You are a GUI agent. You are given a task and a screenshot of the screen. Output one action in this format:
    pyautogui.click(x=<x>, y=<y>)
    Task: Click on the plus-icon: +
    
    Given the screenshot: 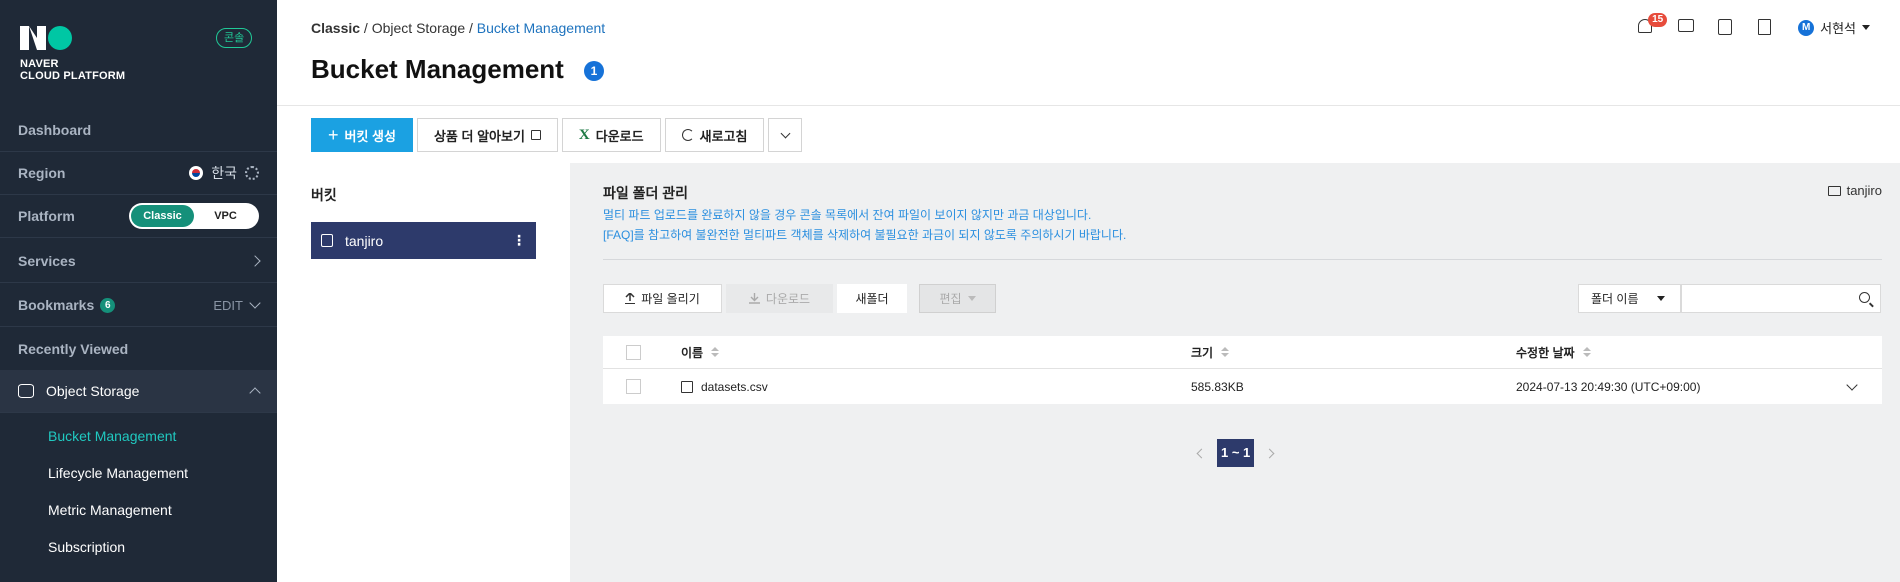 What is the action you would take?
    pyautogui.click(x=333, y=135)
    